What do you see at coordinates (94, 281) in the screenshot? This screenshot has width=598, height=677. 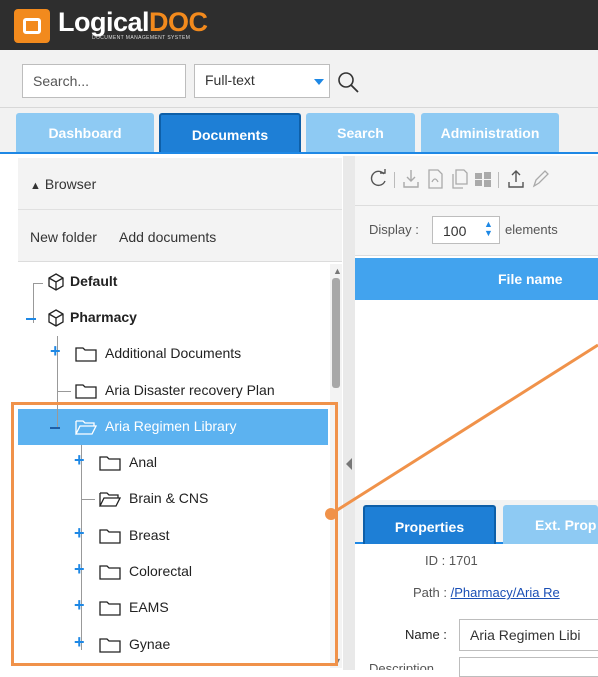 I see `tree-item-label: Default` at bounding box center [94, 281].